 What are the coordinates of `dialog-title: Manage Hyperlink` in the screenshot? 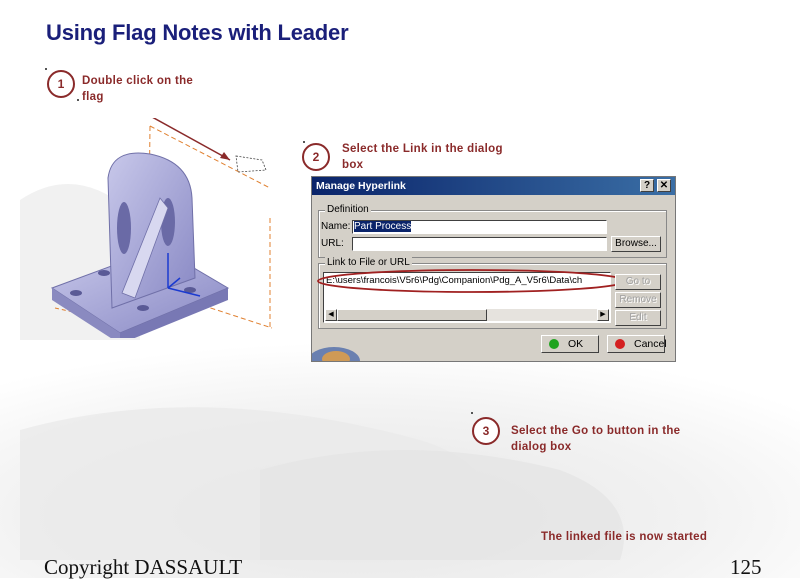 It's located at (361, 186).